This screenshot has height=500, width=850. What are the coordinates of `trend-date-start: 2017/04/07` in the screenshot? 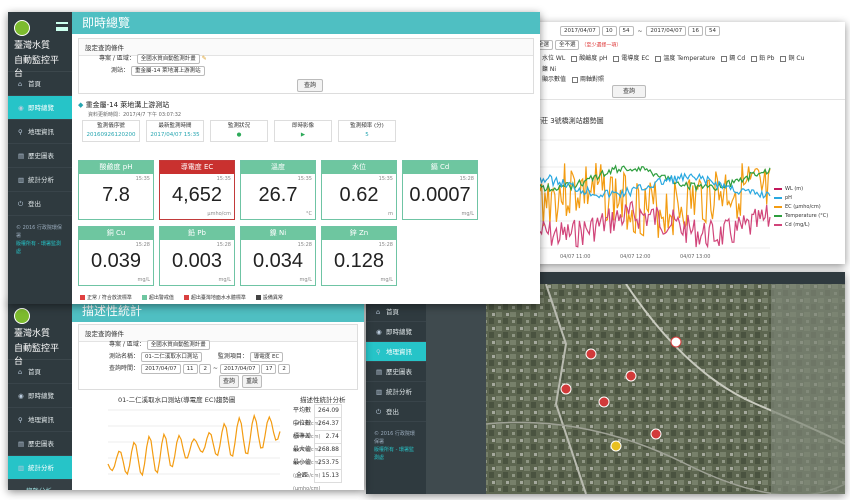 It's located at (580, 31).